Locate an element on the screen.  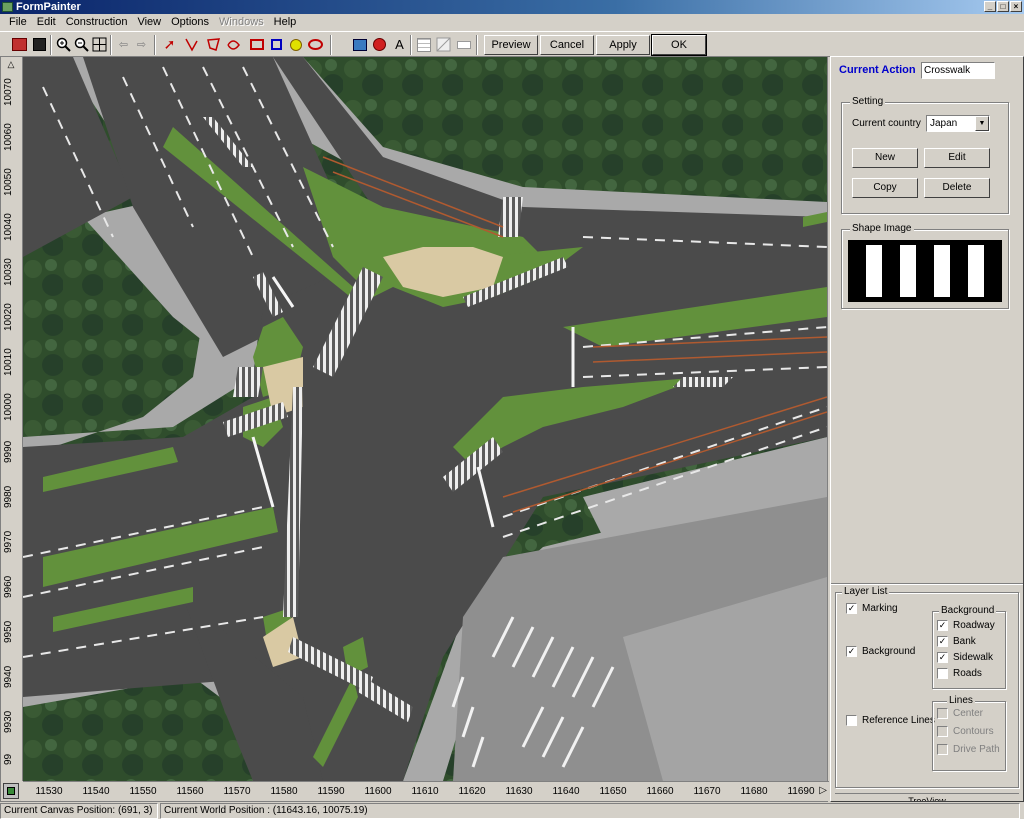
crosswalk-shape-image is located at coordinates (925, 271).